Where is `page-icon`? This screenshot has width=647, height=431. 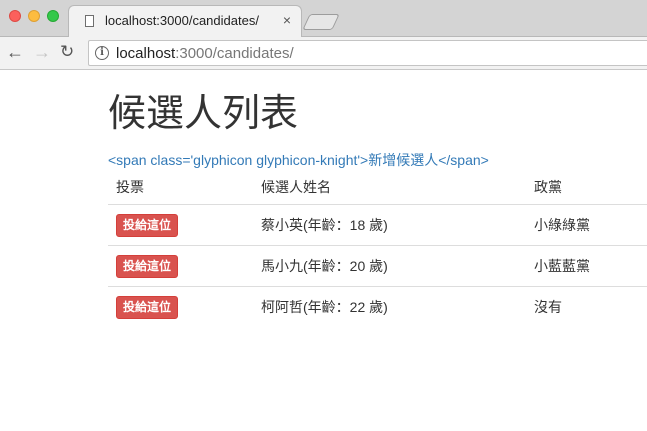
page-icon is located at coordinates (89, 21).